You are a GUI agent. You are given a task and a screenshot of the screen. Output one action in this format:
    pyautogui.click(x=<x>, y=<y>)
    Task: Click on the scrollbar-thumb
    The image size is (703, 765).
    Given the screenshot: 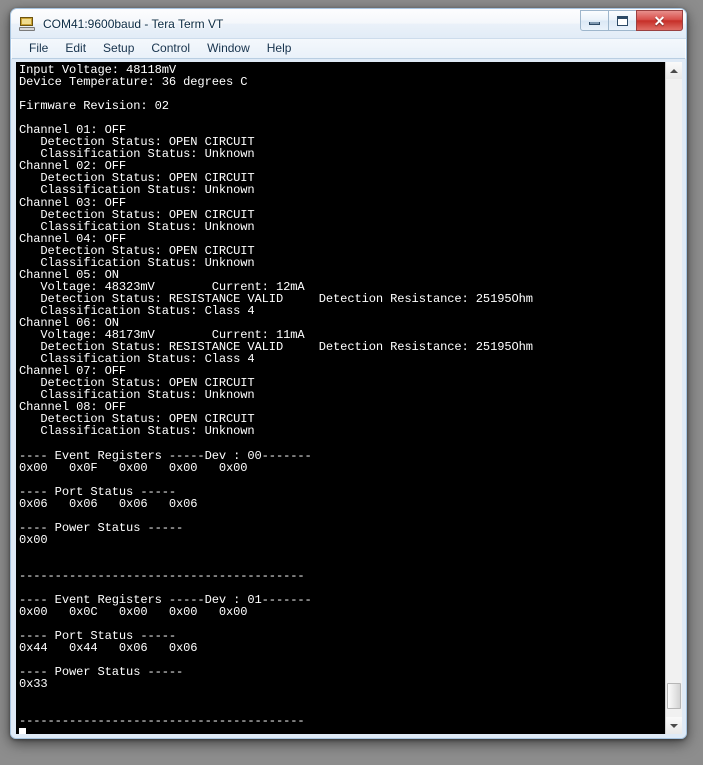 What is the action you would take?
    pyautogui.click(x=674, y=696)
    